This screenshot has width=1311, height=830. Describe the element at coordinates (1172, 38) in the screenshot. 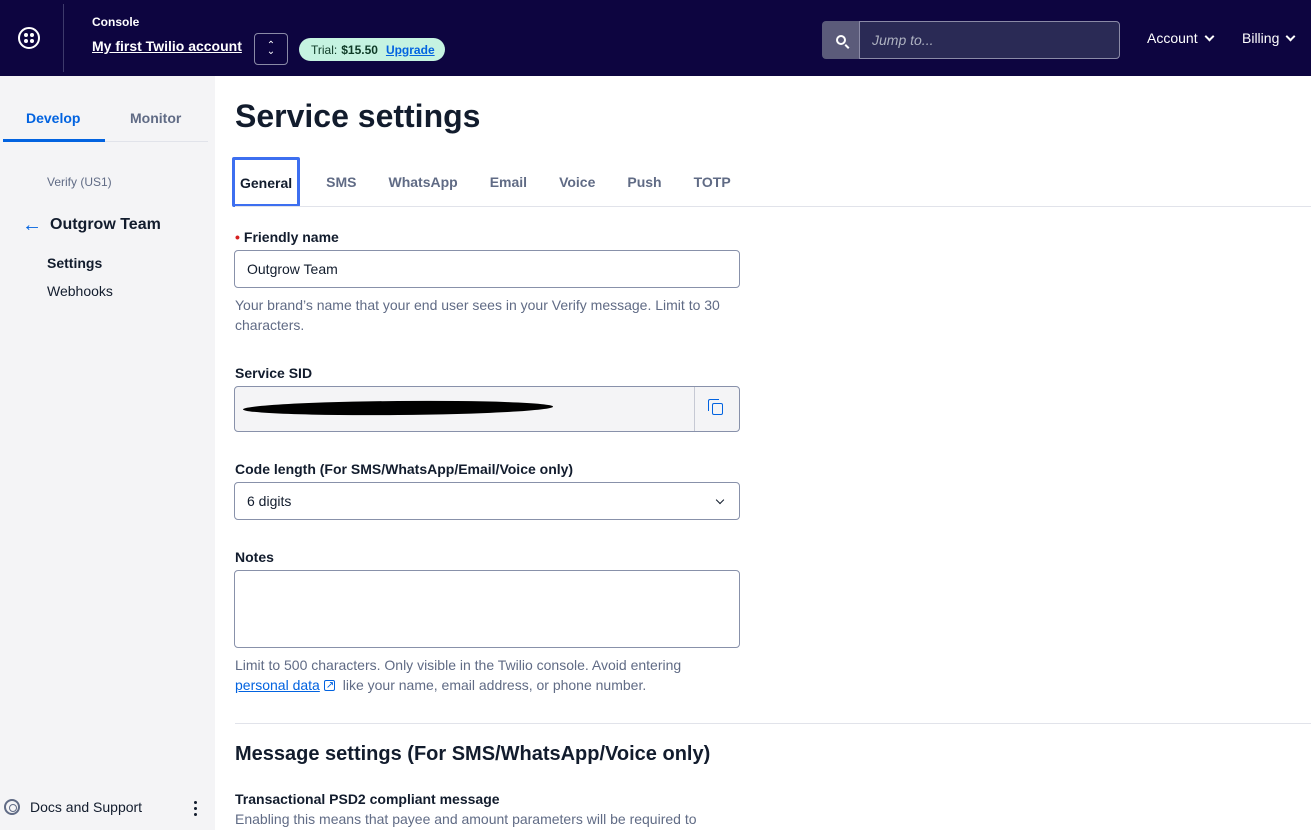

I see `account-menu-label: Account` at that location.